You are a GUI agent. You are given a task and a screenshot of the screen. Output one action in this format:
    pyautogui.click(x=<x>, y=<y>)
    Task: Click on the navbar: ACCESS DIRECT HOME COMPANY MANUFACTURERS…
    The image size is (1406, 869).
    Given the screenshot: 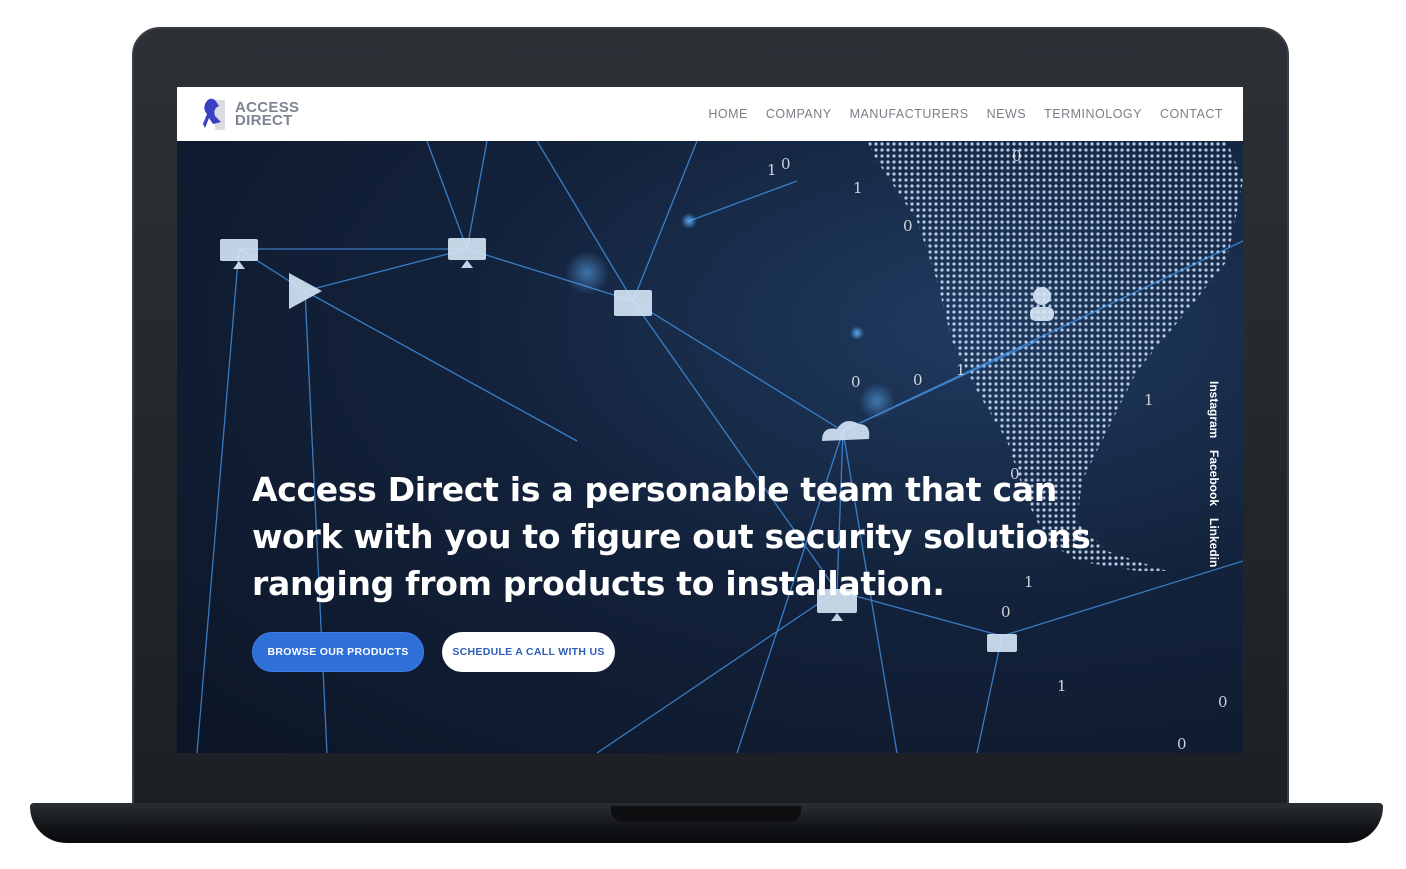 What is the action you would take?
    pyautogui.click(x=710, y=114)
    